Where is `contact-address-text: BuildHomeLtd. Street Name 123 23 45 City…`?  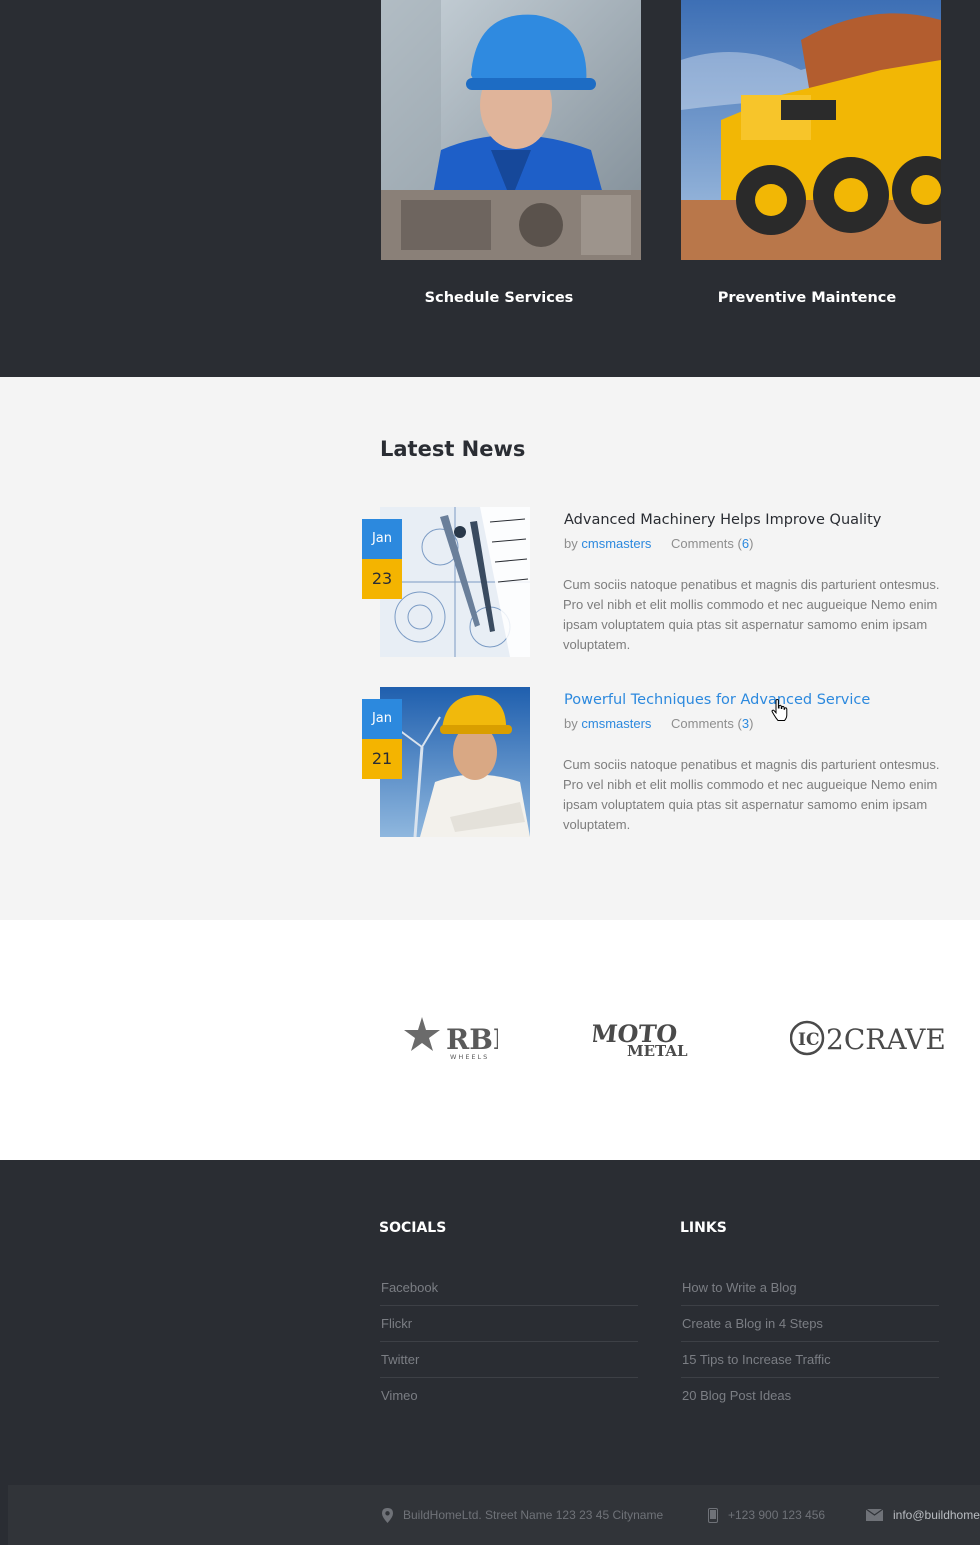
contact-address-text: BuildHomeLtd. Street Name 123 23 45 City… is located at coordinates (533, 1515).